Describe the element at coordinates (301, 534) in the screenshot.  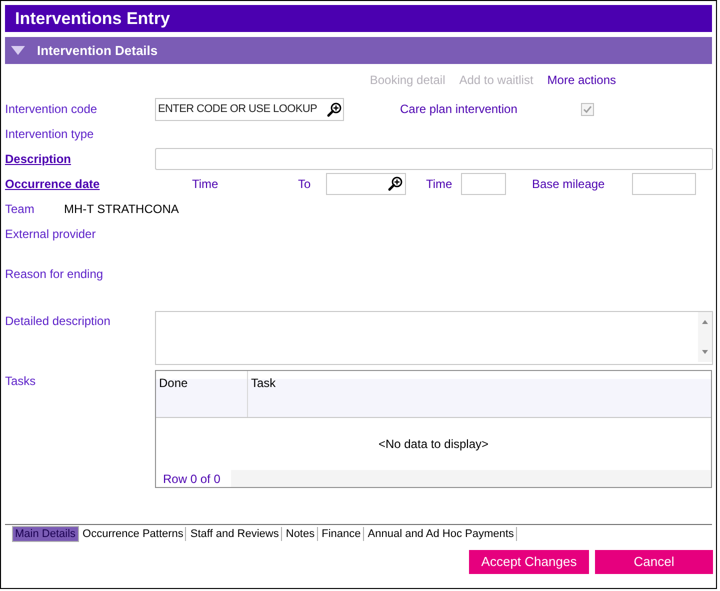
I see `tab: Notes` at that location.